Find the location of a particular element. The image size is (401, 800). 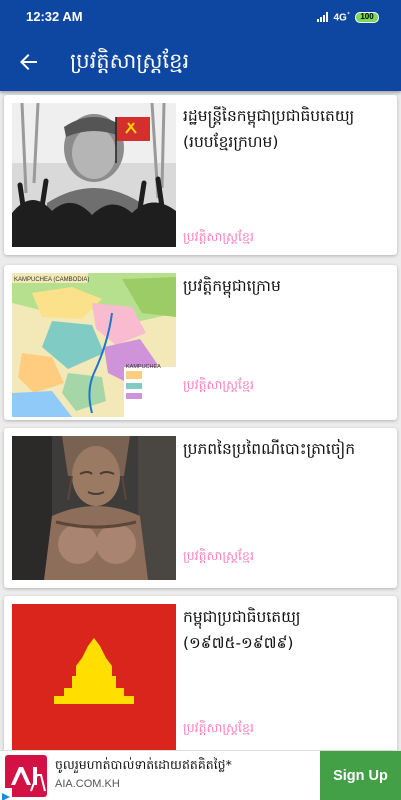

back-button is located at coordinates (28, 62).